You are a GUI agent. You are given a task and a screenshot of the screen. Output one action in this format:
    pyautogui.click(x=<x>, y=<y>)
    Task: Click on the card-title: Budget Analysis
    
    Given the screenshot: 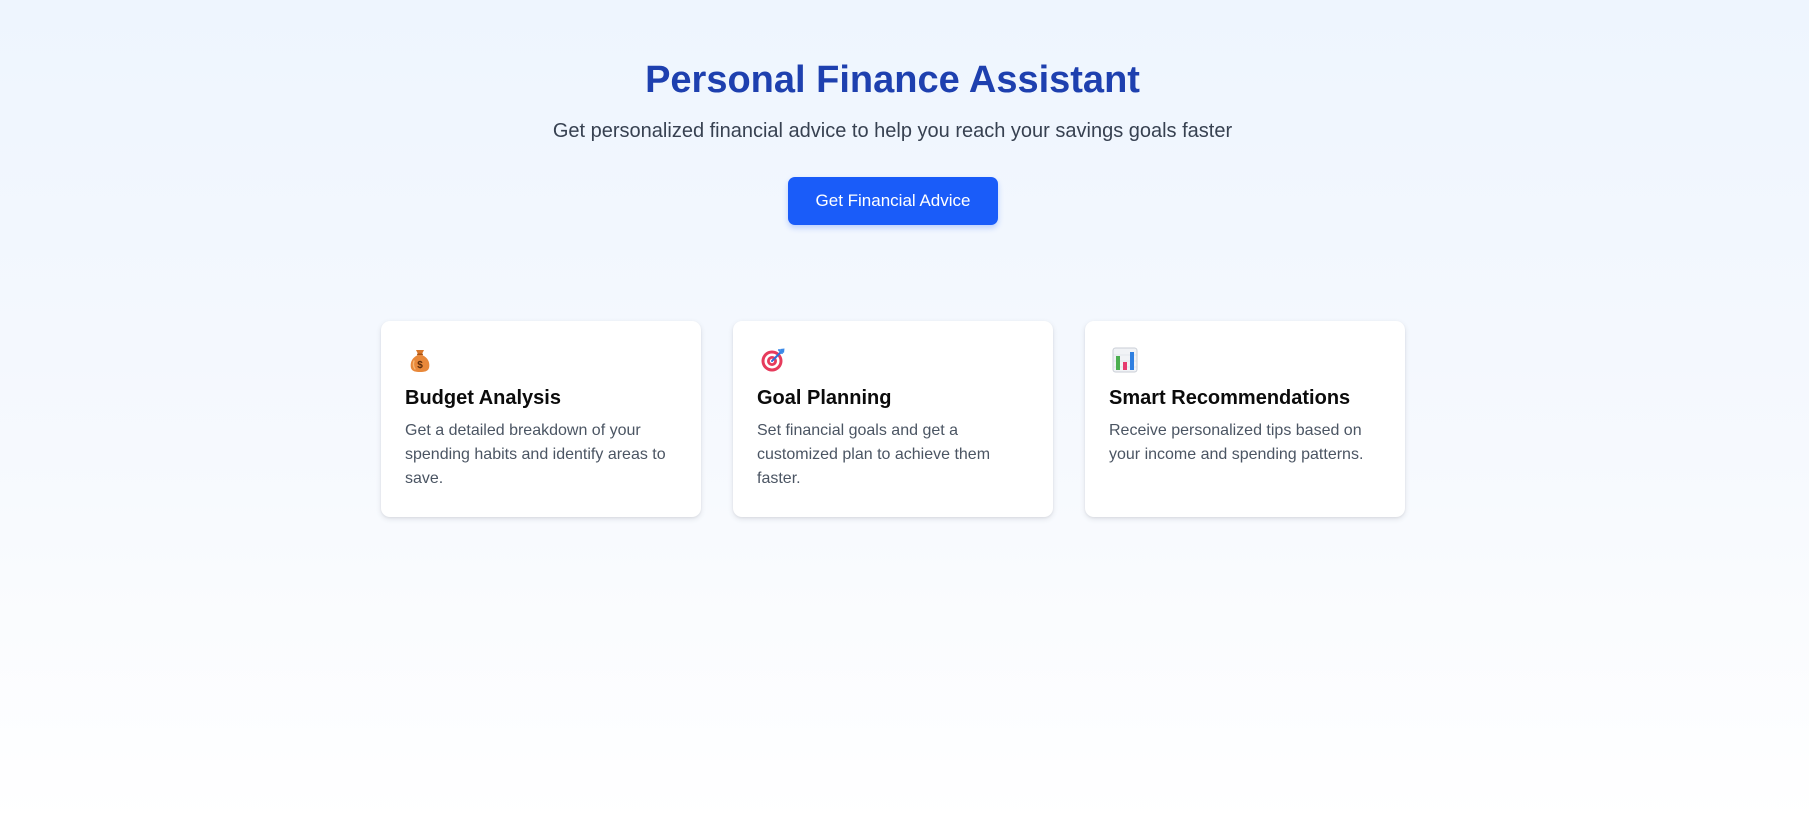 What is the action you would take?
    pyautogui.click(x=483, y=398)
    